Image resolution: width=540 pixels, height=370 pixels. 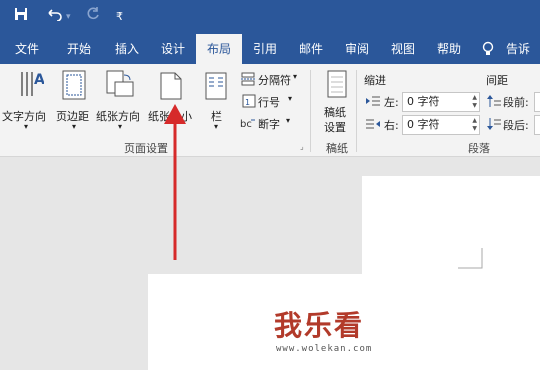 I want to click on indent-left-input: 0 字符 ▲ ▼, so click(x=441, y=102).